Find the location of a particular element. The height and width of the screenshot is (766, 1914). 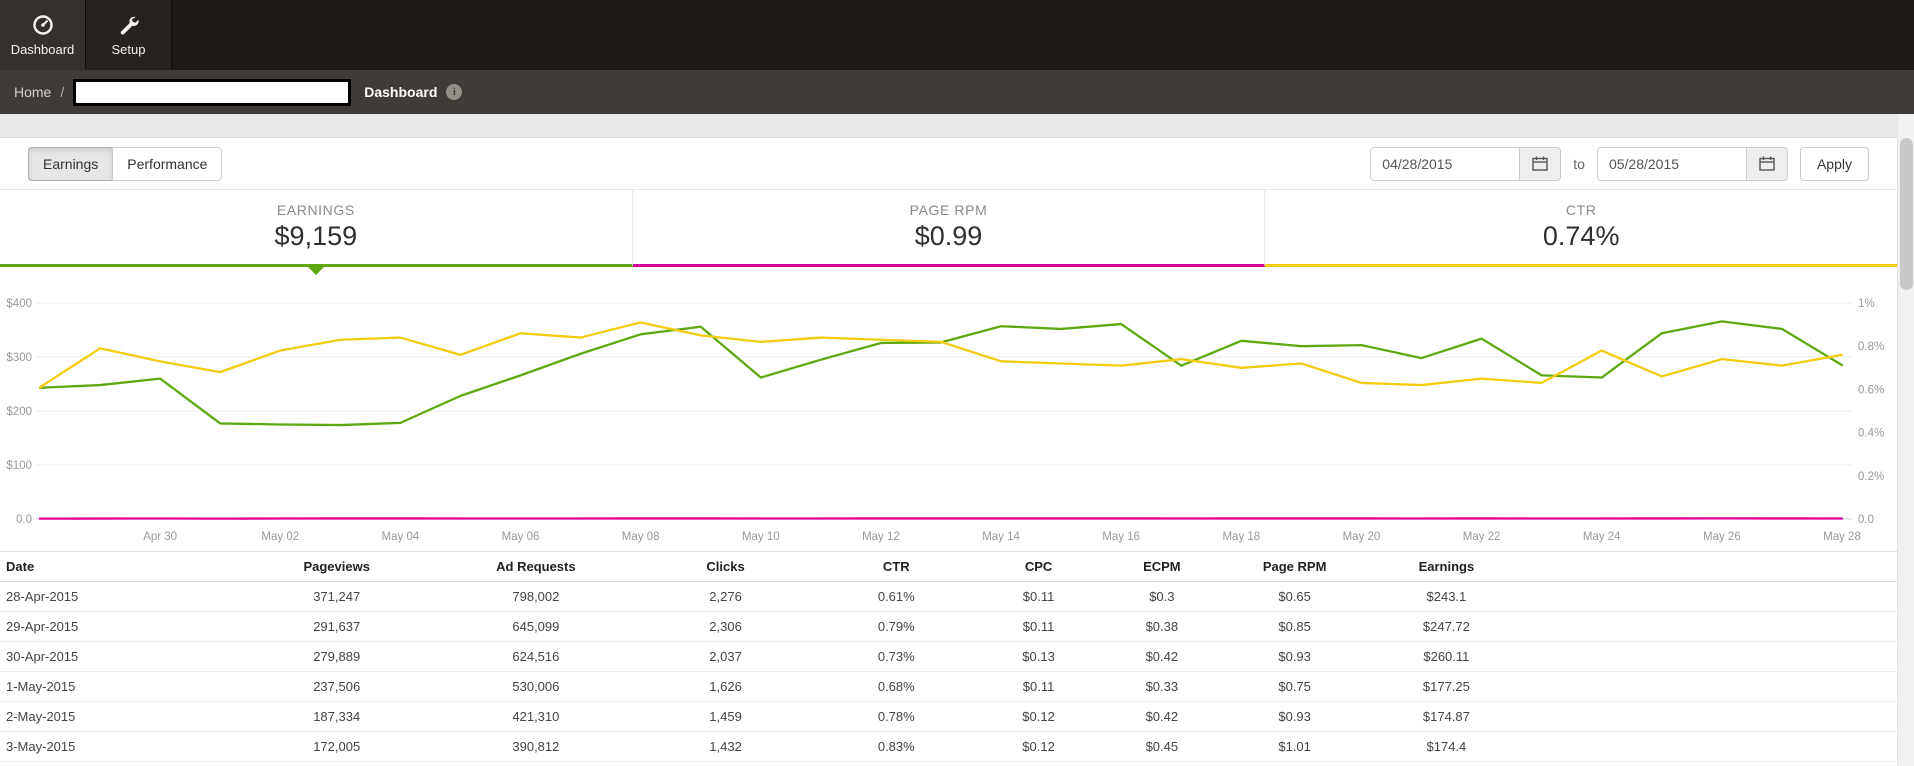

table-cell: 172,005 is located at coordinates (337, 746).